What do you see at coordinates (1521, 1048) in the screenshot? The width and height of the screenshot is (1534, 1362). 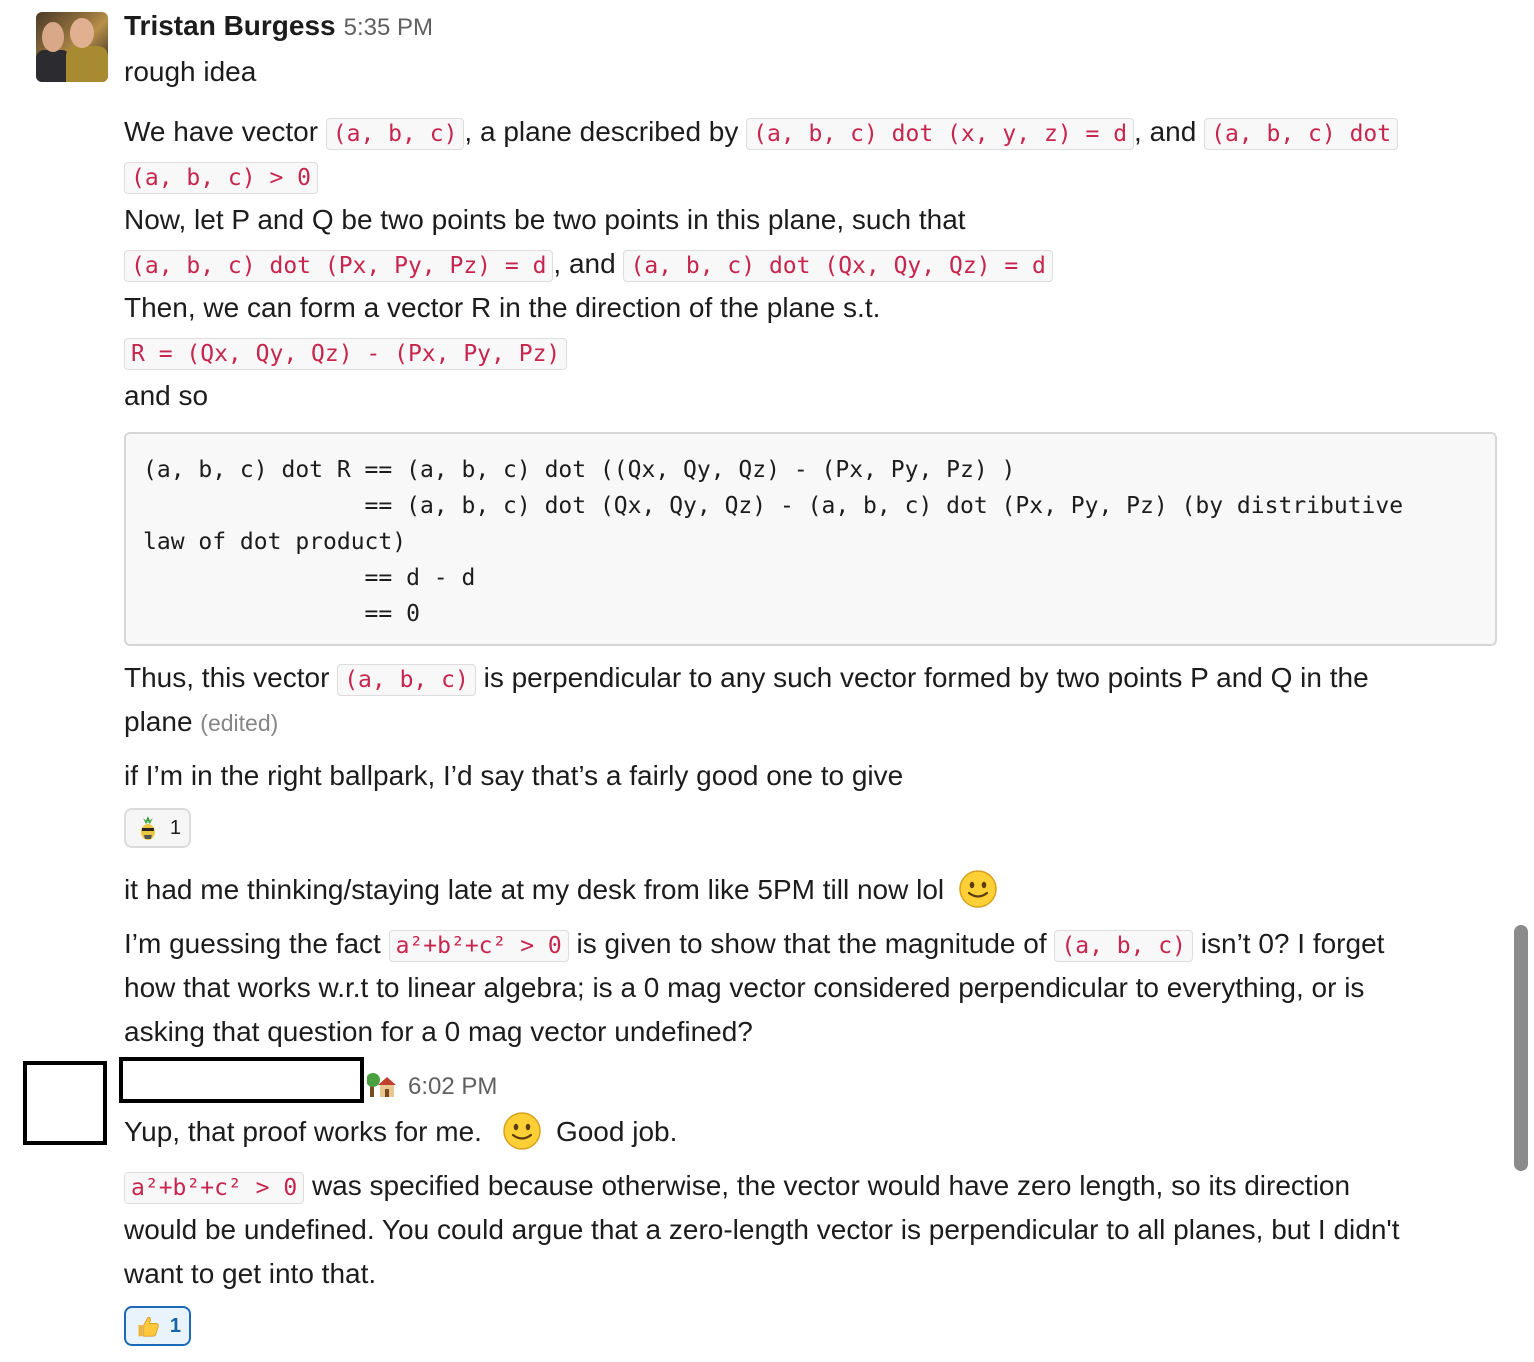 I see `scrollbar` at bounding box center [1521, 1048].